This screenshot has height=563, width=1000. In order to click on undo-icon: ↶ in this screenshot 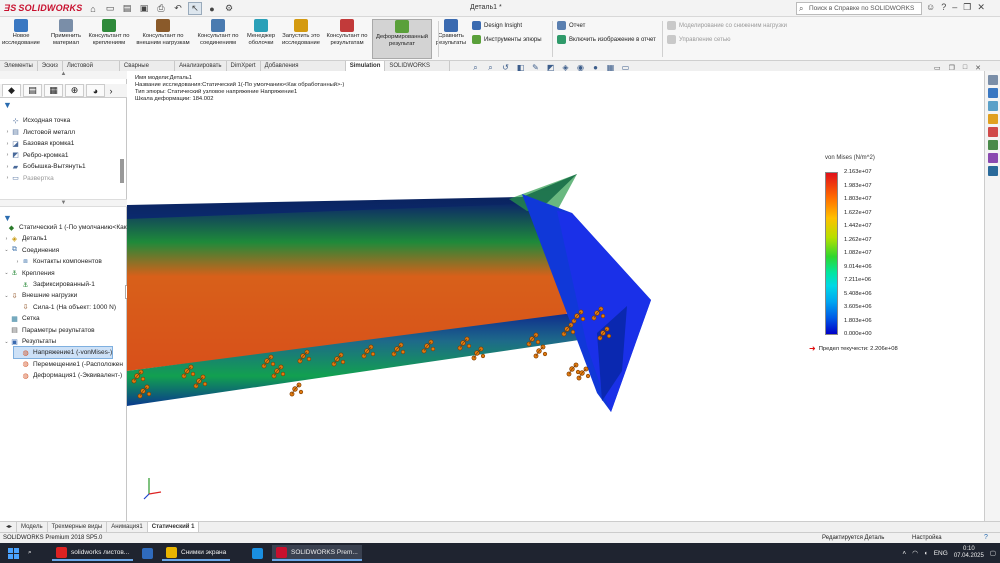, I will do `click(178, 8)`.